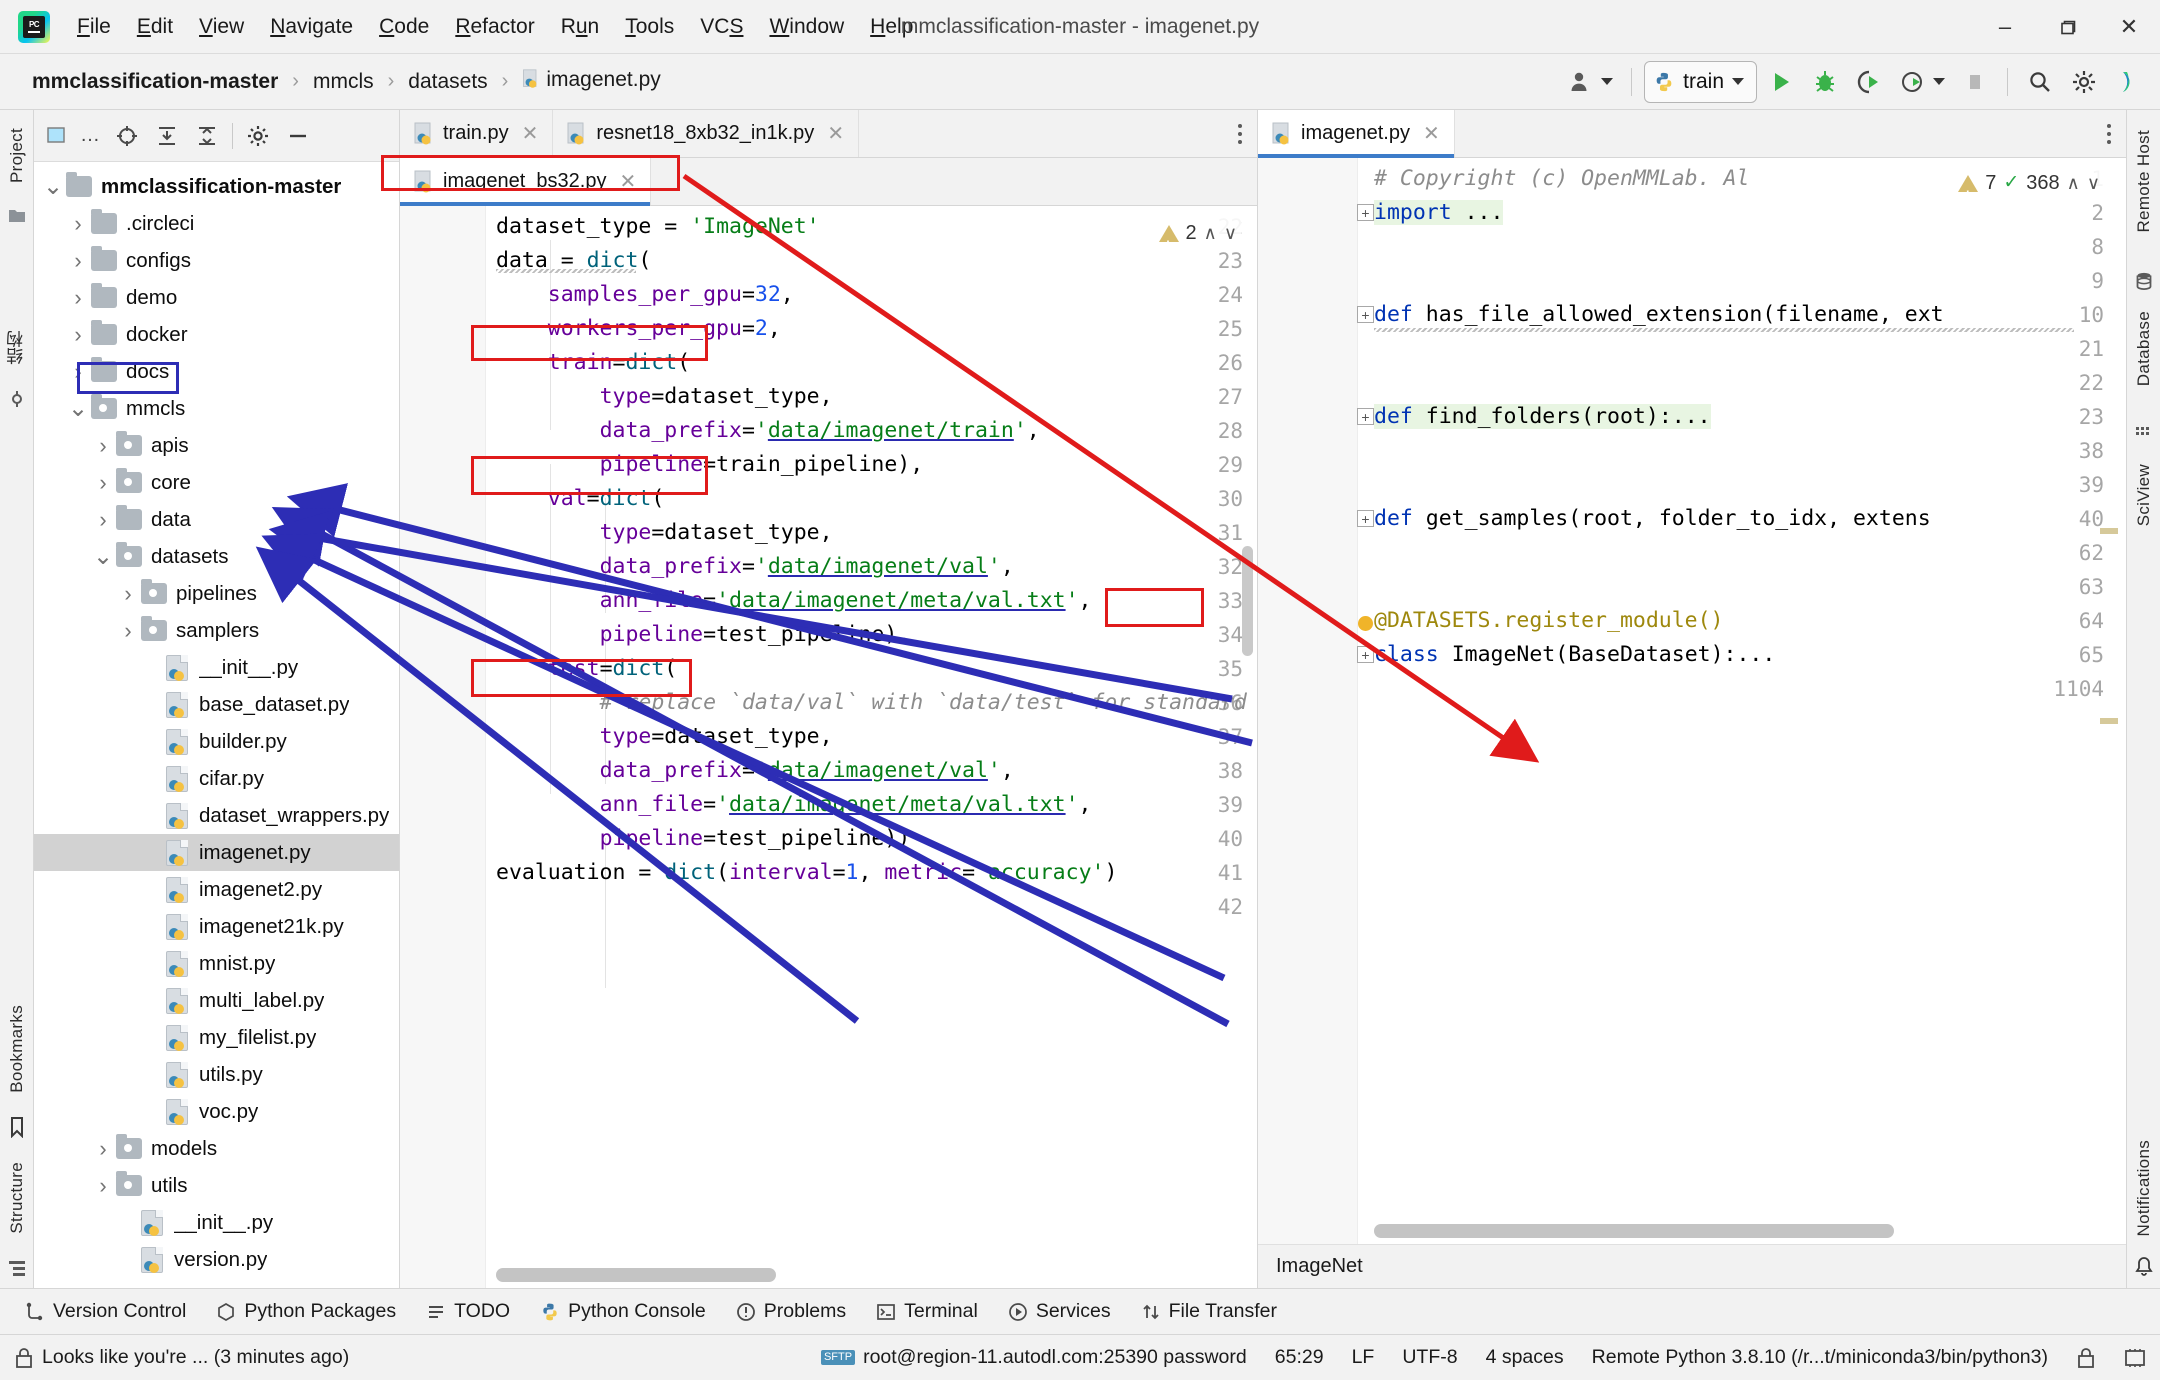 The width and height of the screenshot is (2160, 1380). What do you see at coordinates (1363, 1357) in the screenshot?
I see `line-separator: LF` at bounding box center [1363, 1357].